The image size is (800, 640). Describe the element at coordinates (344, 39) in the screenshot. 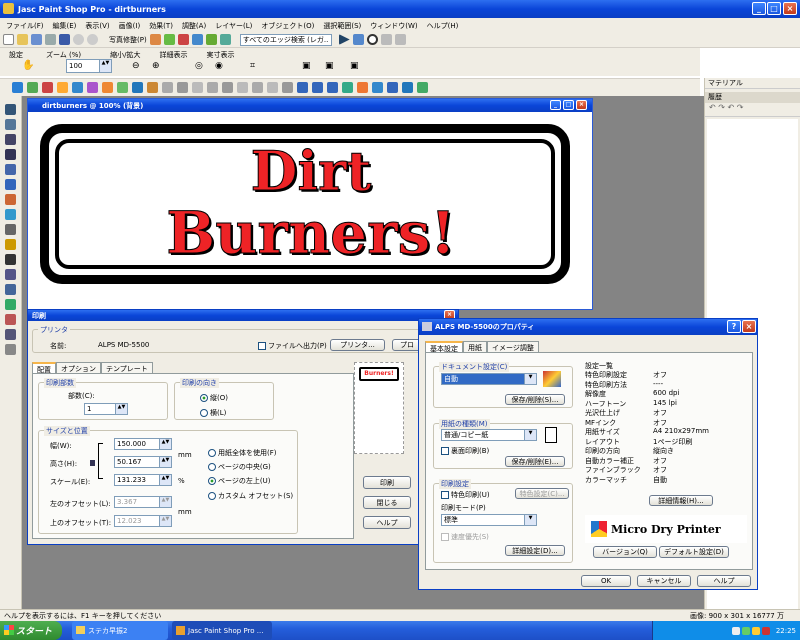

I see `play-icon` at that location.